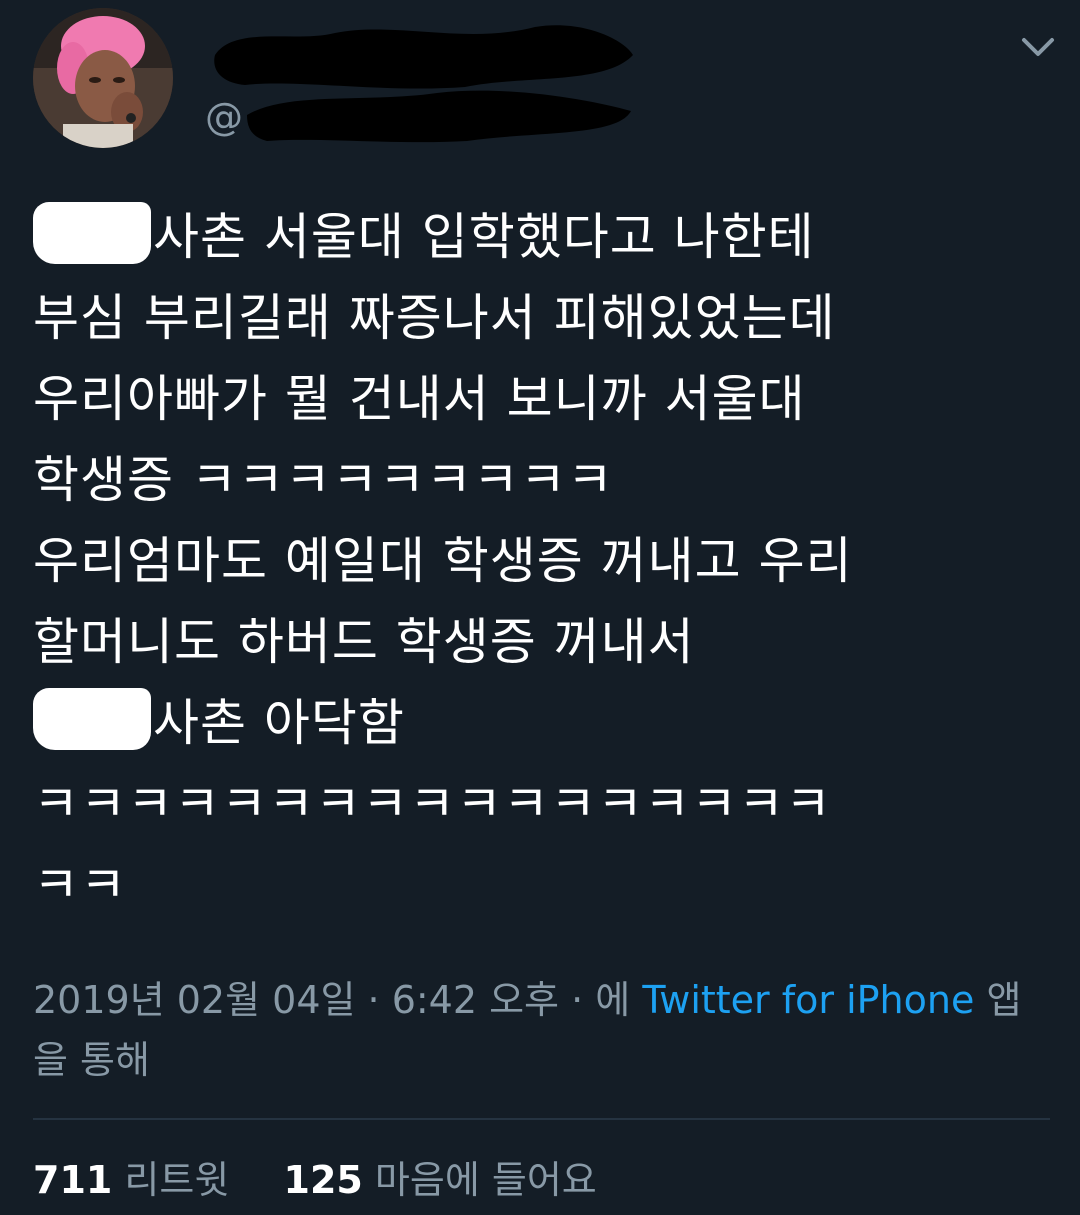  I want to click on tweet-line: ㅋㅋ, so click(543, 885).